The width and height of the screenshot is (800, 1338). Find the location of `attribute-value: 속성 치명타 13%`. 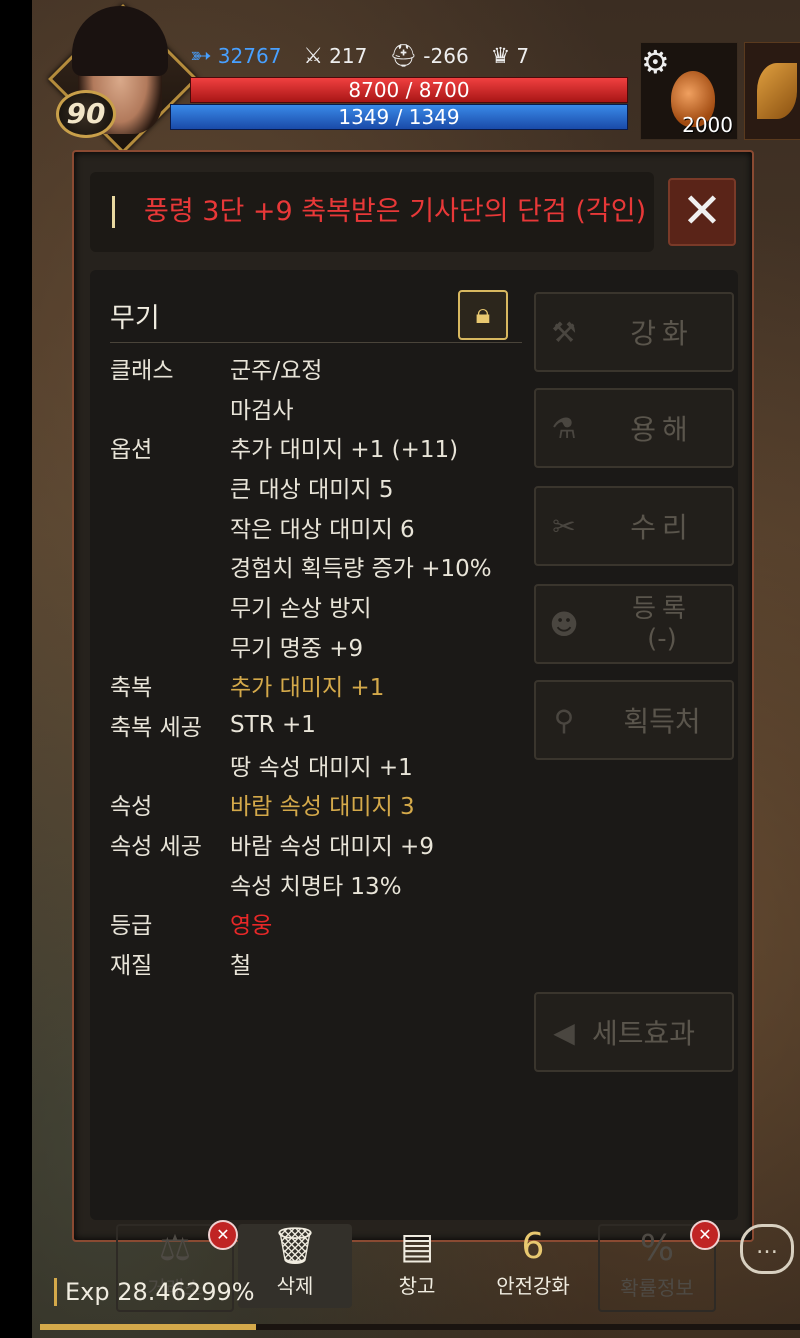

attribute-value: 속성 치명타 13% is located at coordinates (316, 886).